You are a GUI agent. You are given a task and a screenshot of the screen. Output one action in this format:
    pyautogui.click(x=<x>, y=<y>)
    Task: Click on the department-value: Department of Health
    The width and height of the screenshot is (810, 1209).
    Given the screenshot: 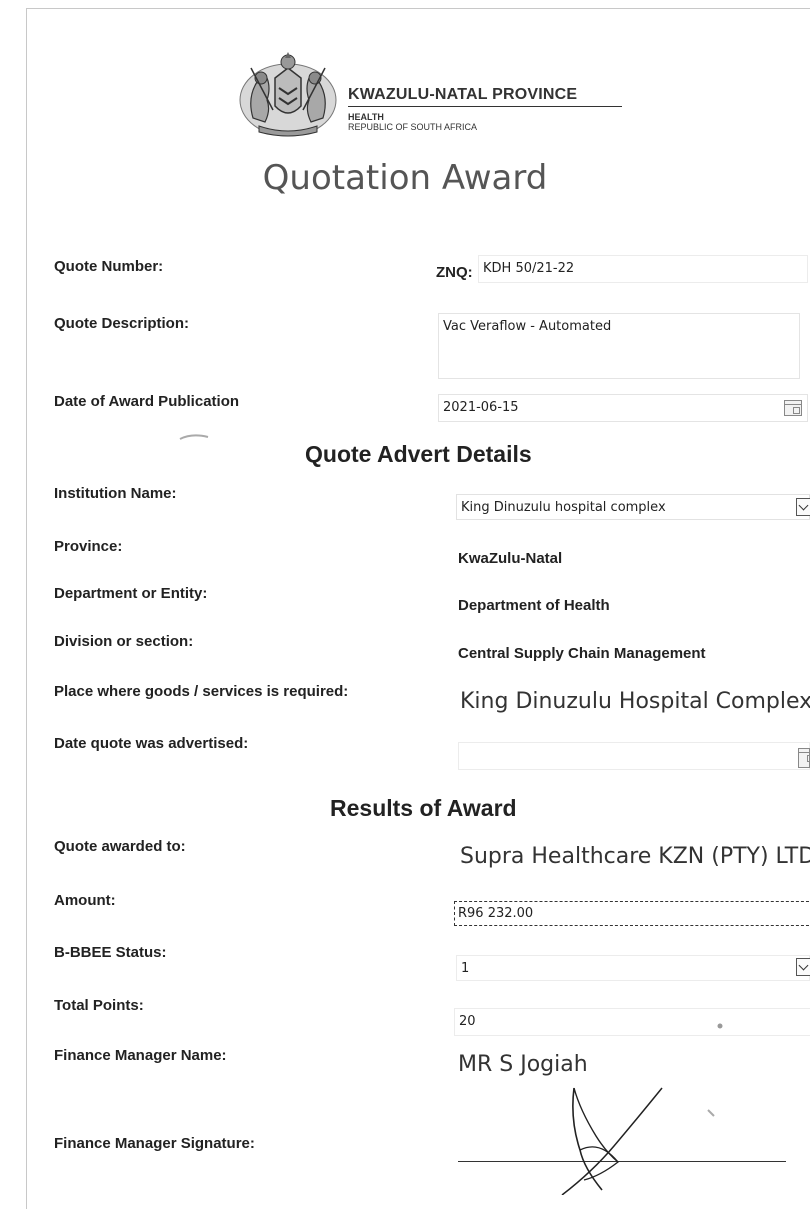 What is the action you would take?
    pyautogui.click(x=534, y=605)
    